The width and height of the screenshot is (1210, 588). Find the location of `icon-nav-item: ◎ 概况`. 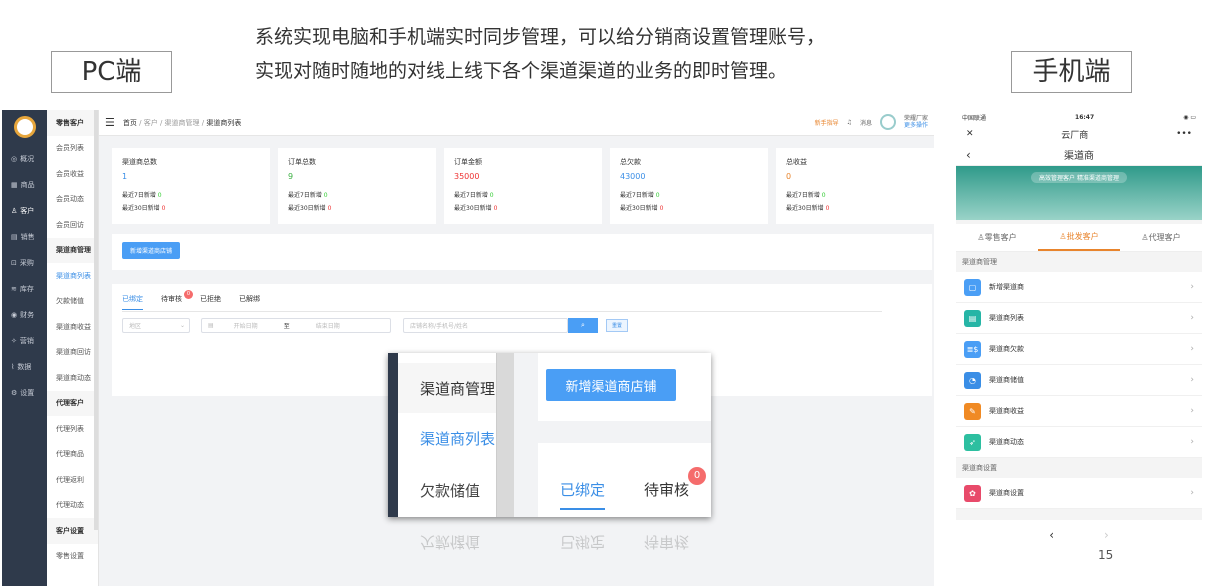

icon-nav-item: ◎ 概况 is located at coordinates (24, 159).